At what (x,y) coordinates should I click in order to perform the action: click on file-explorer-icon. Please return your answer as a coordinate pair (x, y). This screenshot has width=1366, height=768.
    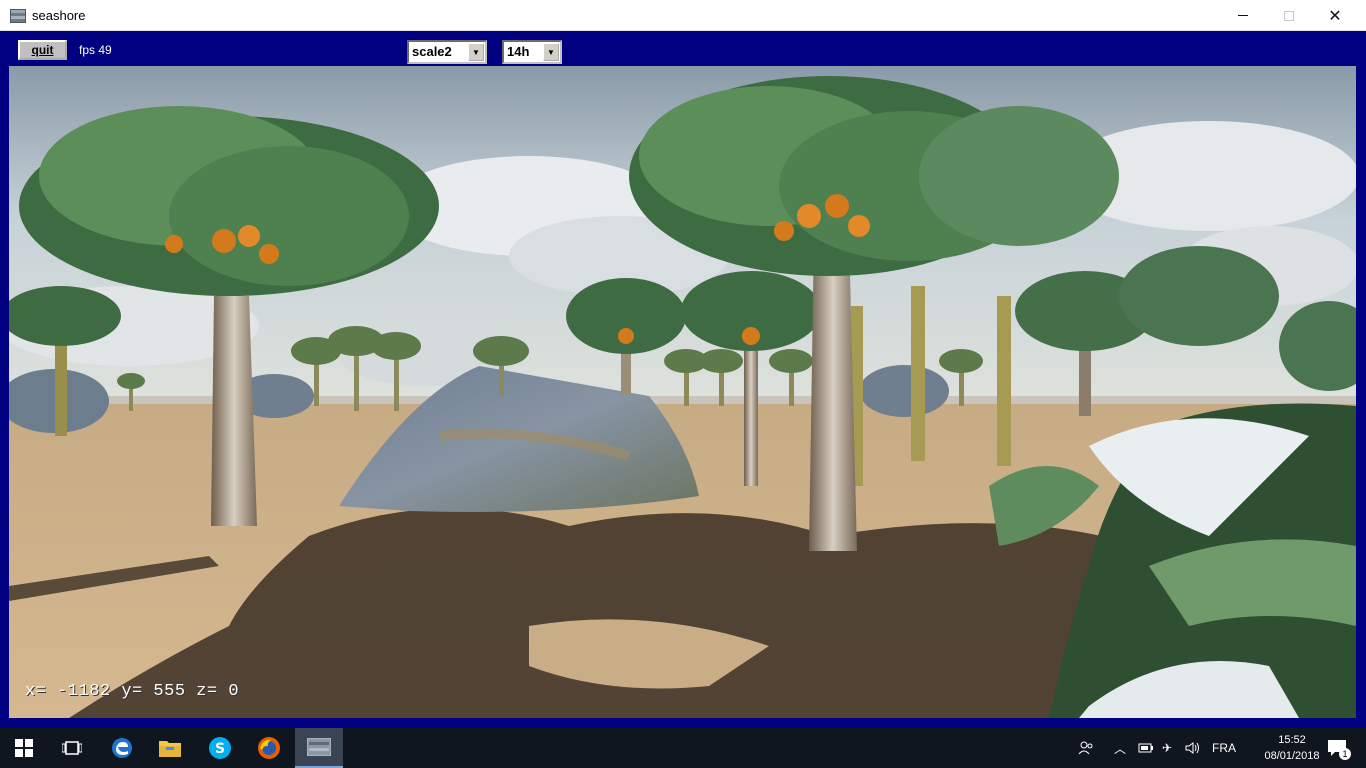
    Looking at the image, I should click on (170, 749).